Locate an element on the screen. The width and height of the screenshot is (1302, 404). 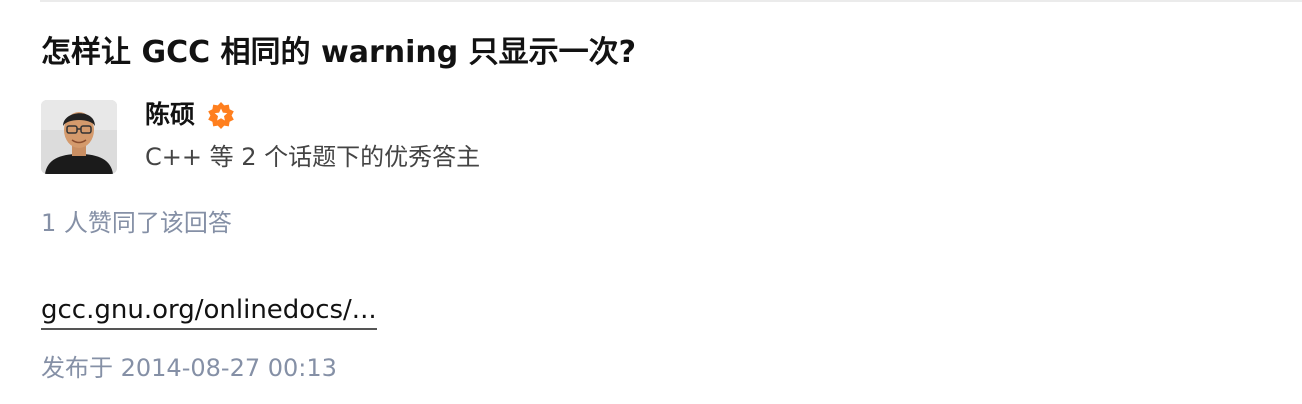
vote-count: 1 人赞同了该回答 is located at coordinates (136, 223).